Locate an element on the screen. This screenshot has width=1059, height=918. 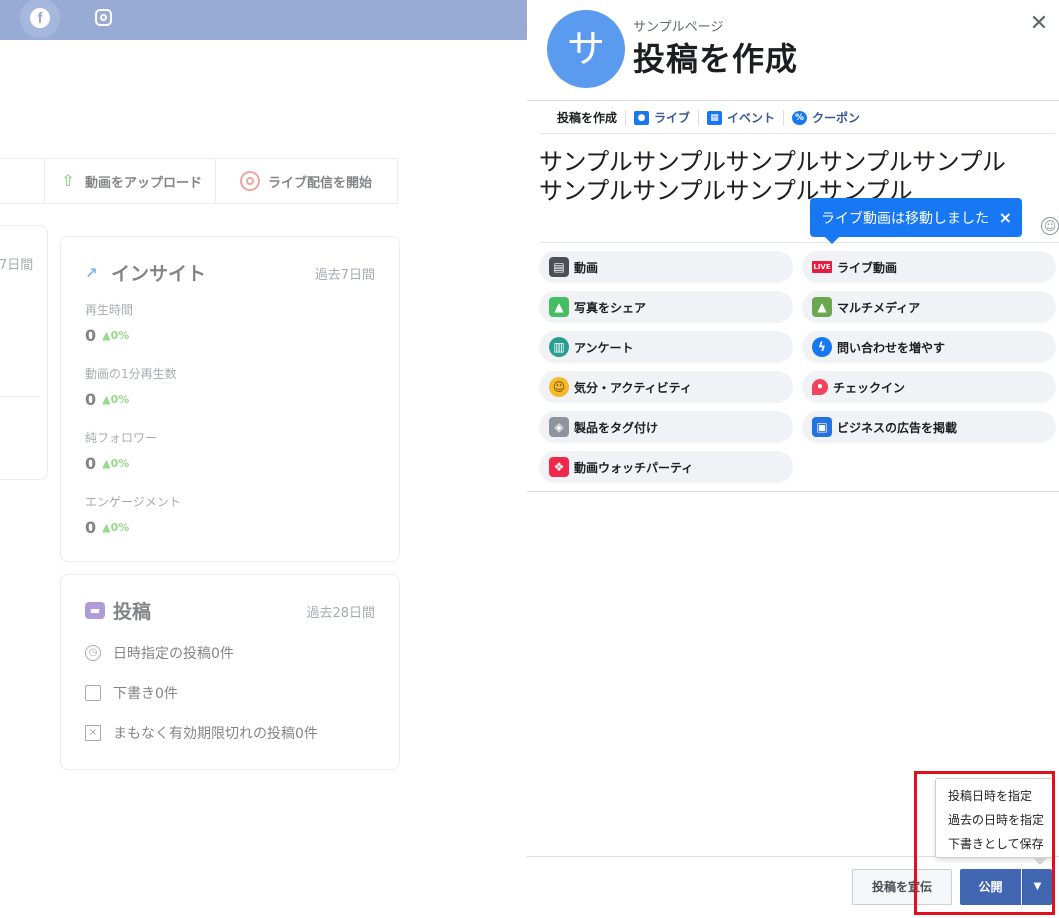
calendar-icon: ▦ is located at coordinates (715, 117).